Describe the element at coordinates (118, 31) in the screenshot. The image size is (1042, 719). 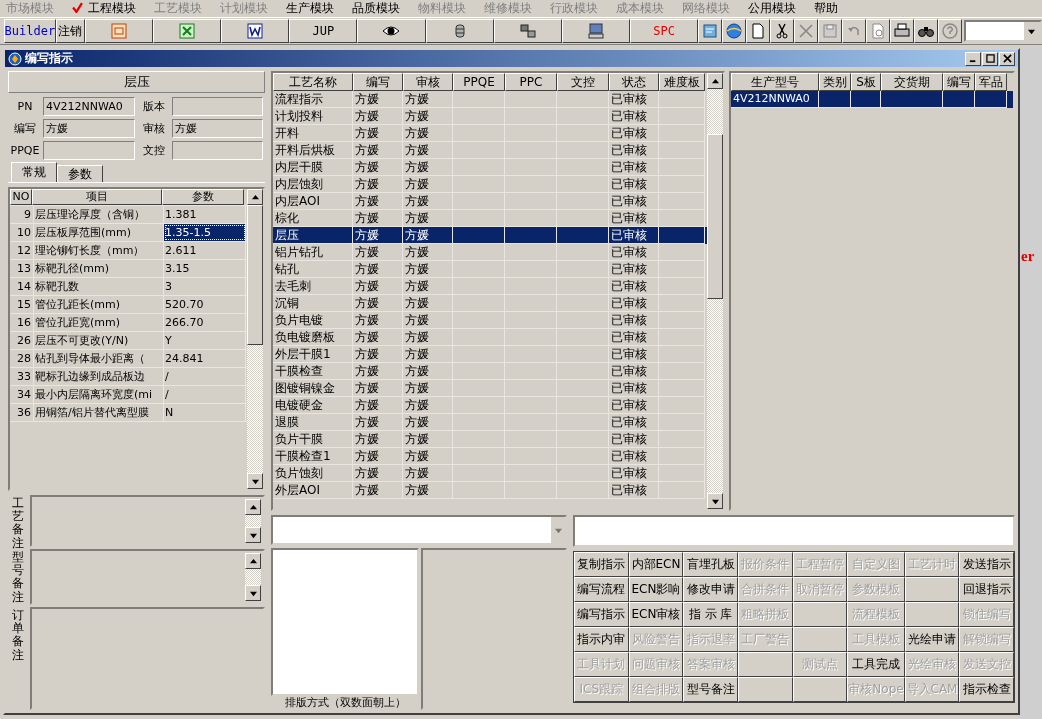
I see `slides-button` at that location.